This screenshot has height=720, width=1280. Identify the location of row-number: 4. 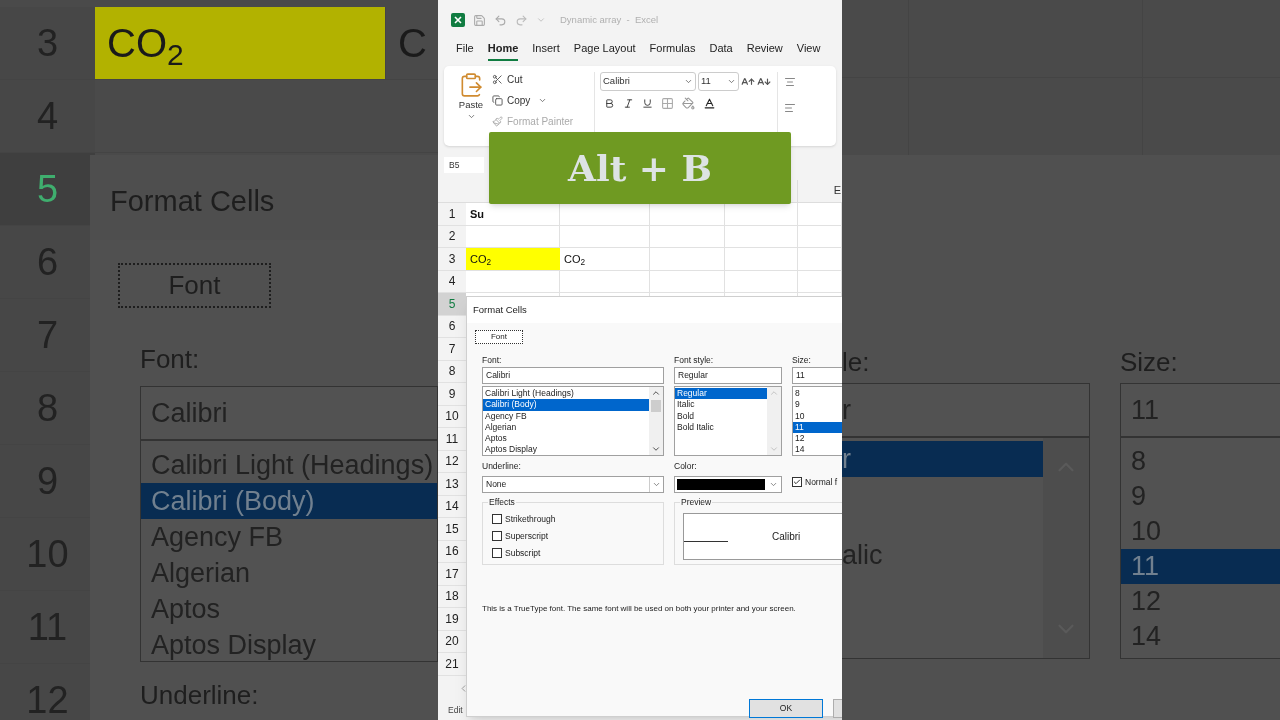
(452, 282).